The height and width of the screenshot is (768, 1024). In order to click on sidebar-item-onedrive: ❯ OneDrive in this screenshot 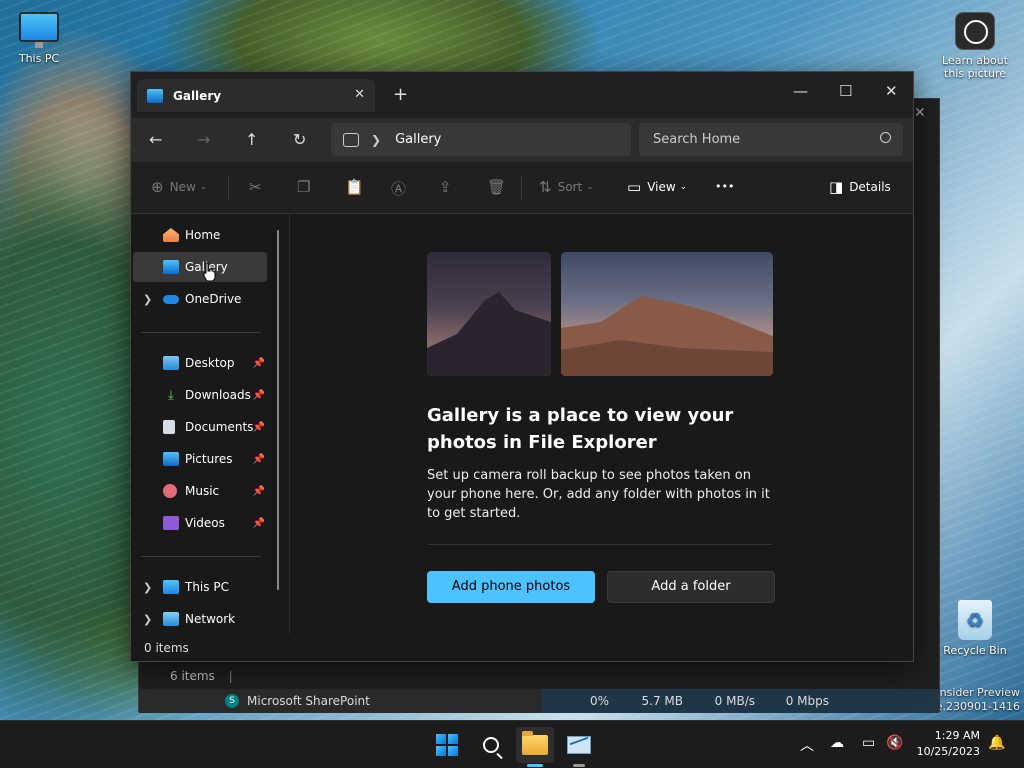, I will do `click(200, 299)`.